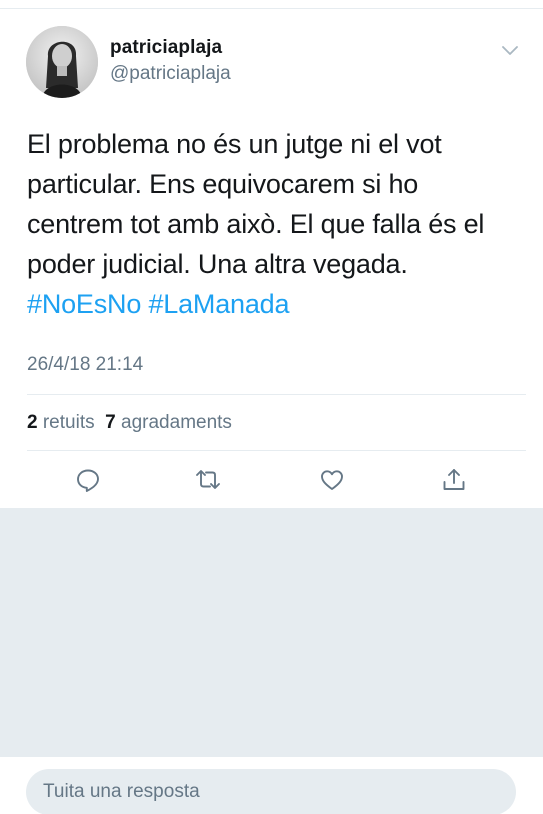  I want to click on action-bar, so click(271, 485).